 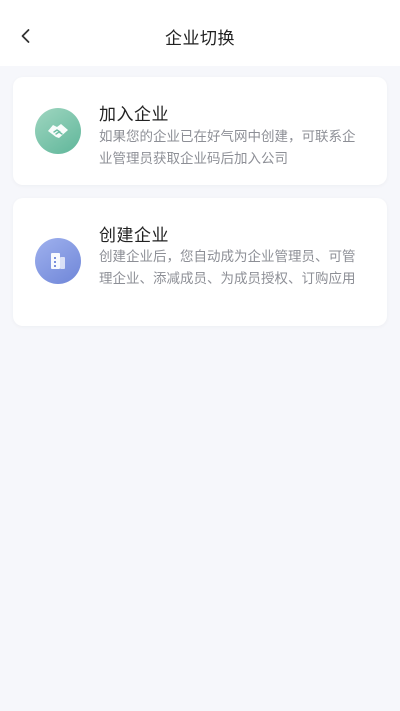 What do you see at coordinates (200, 39) in the screenshot?
I see `page-title: 企业切换` at bounding box center [200, 39].